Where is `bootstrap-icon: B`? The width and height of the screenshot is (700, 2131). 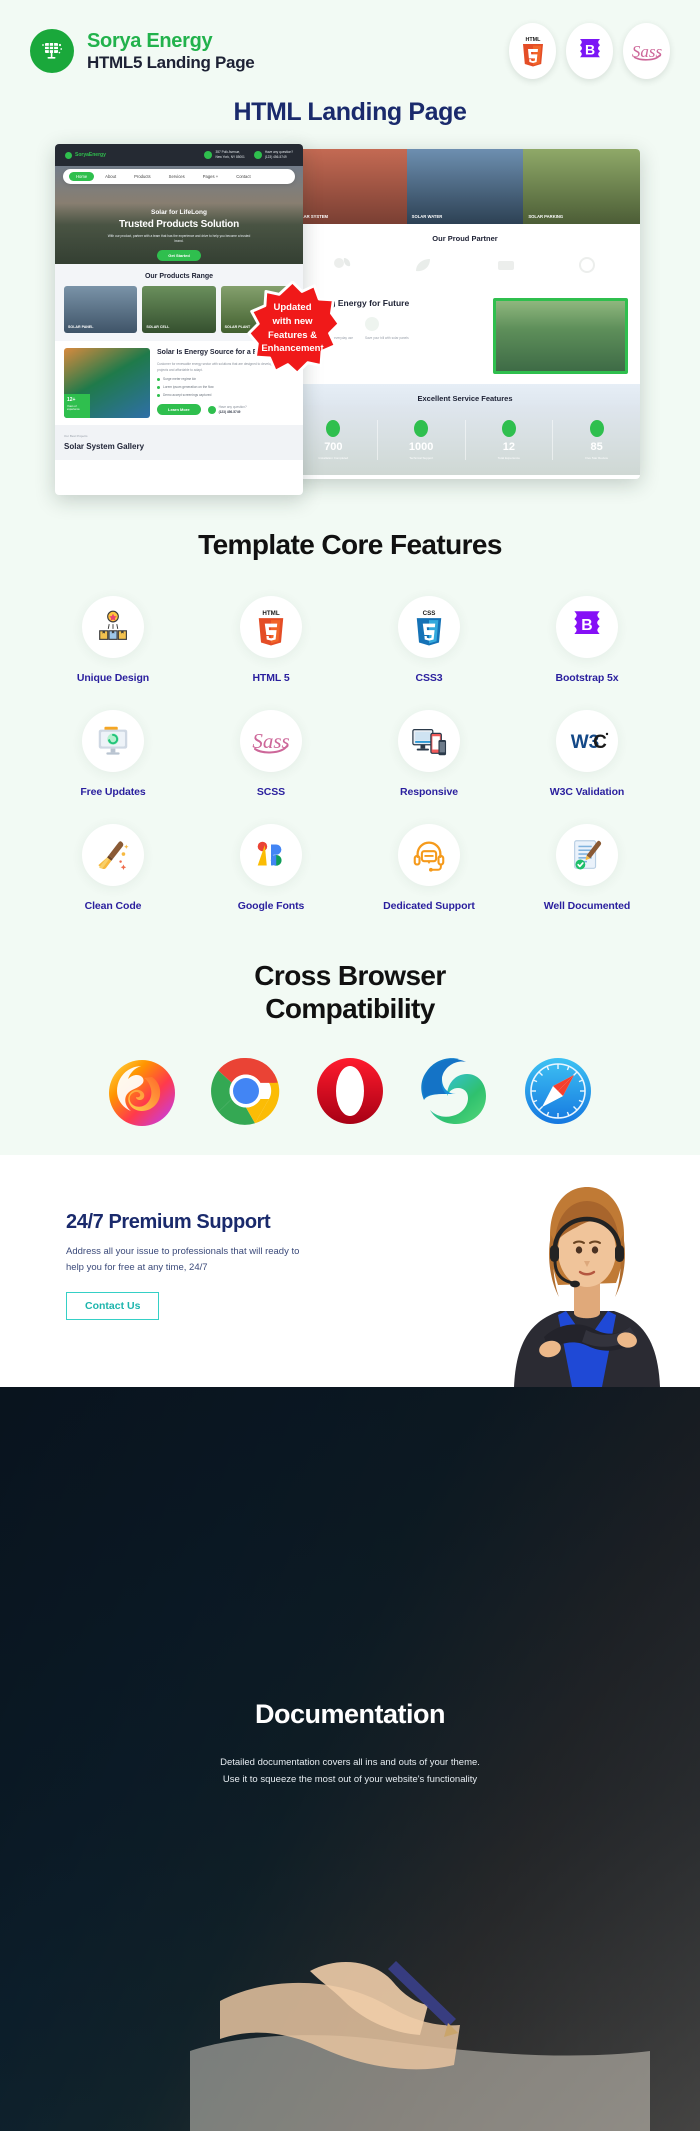 bootstrap-icon: B is located at coordinates (587, 626).